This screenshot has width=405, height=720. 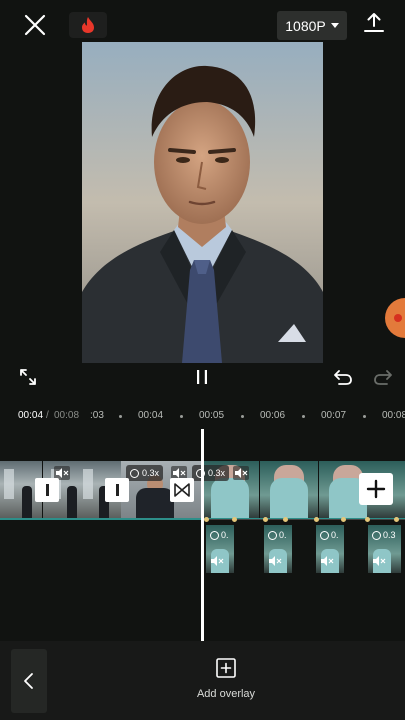 I want to click on overlay-clip: 0.3, so click(x=384, y=549).